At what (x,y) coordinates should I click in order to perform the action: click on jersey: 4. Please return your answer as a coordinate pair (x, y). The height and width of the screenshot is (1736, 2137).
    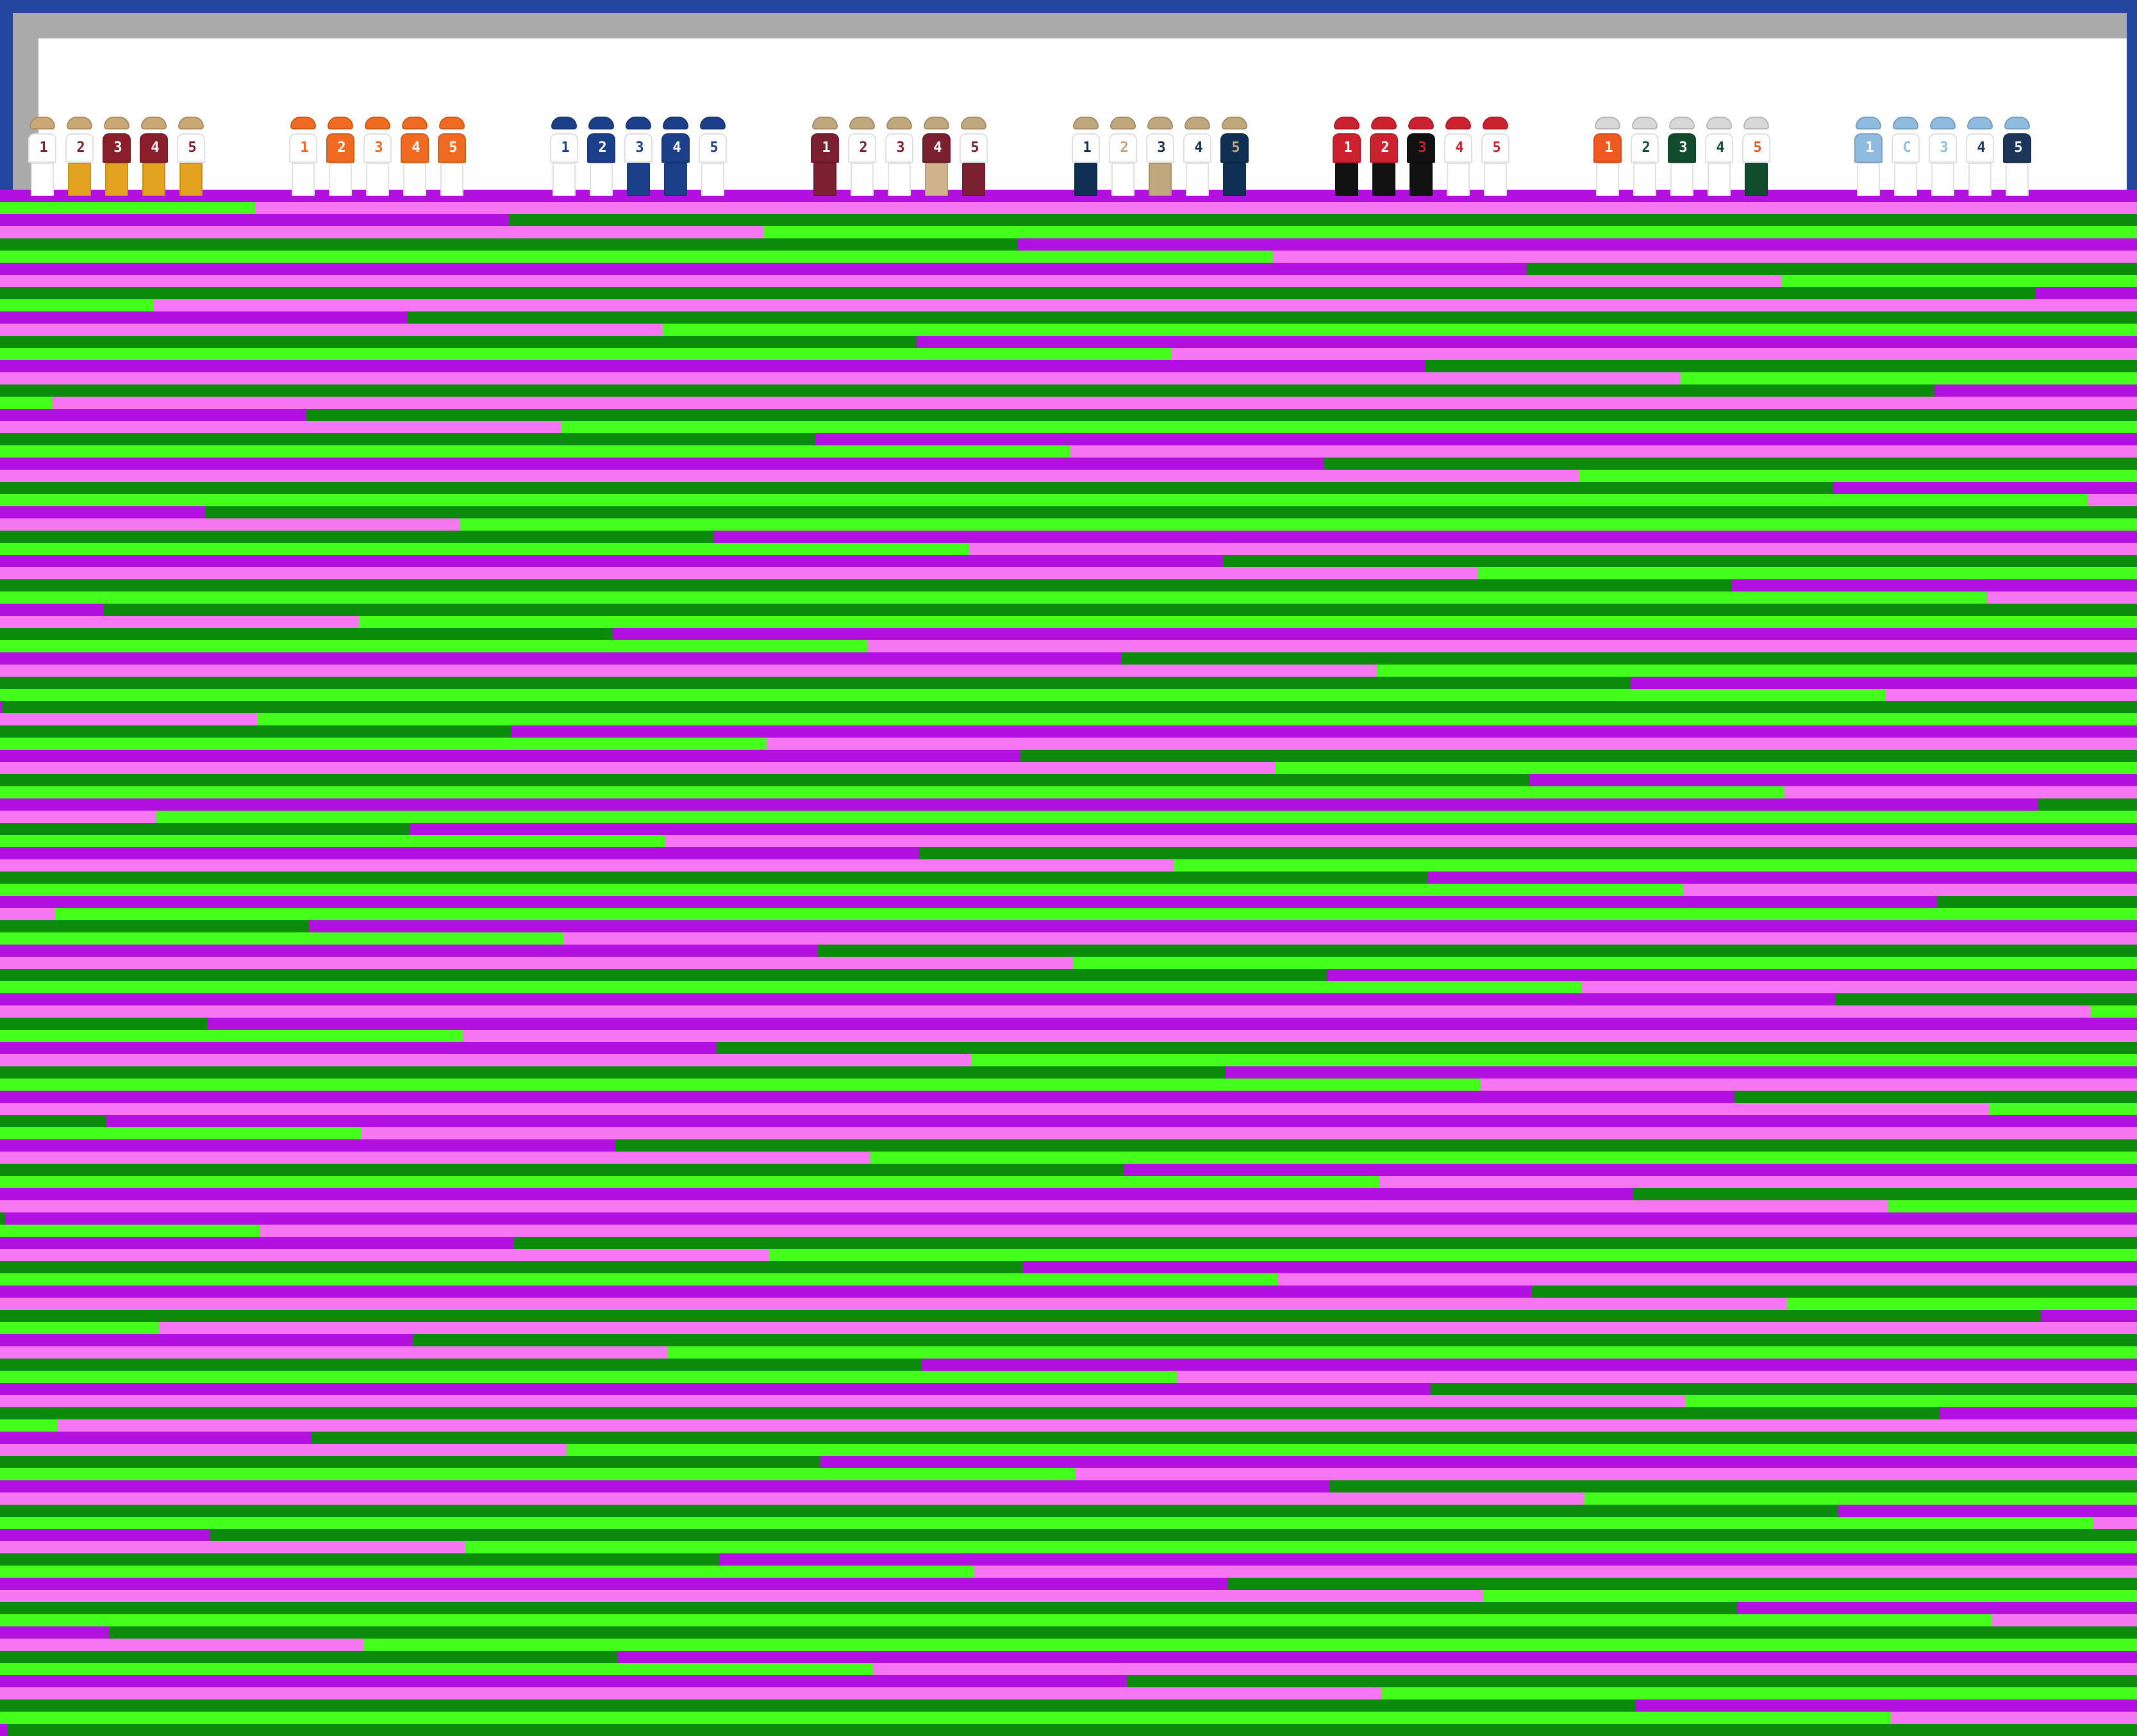
    Looking at the image, I should click on (1197, 148).